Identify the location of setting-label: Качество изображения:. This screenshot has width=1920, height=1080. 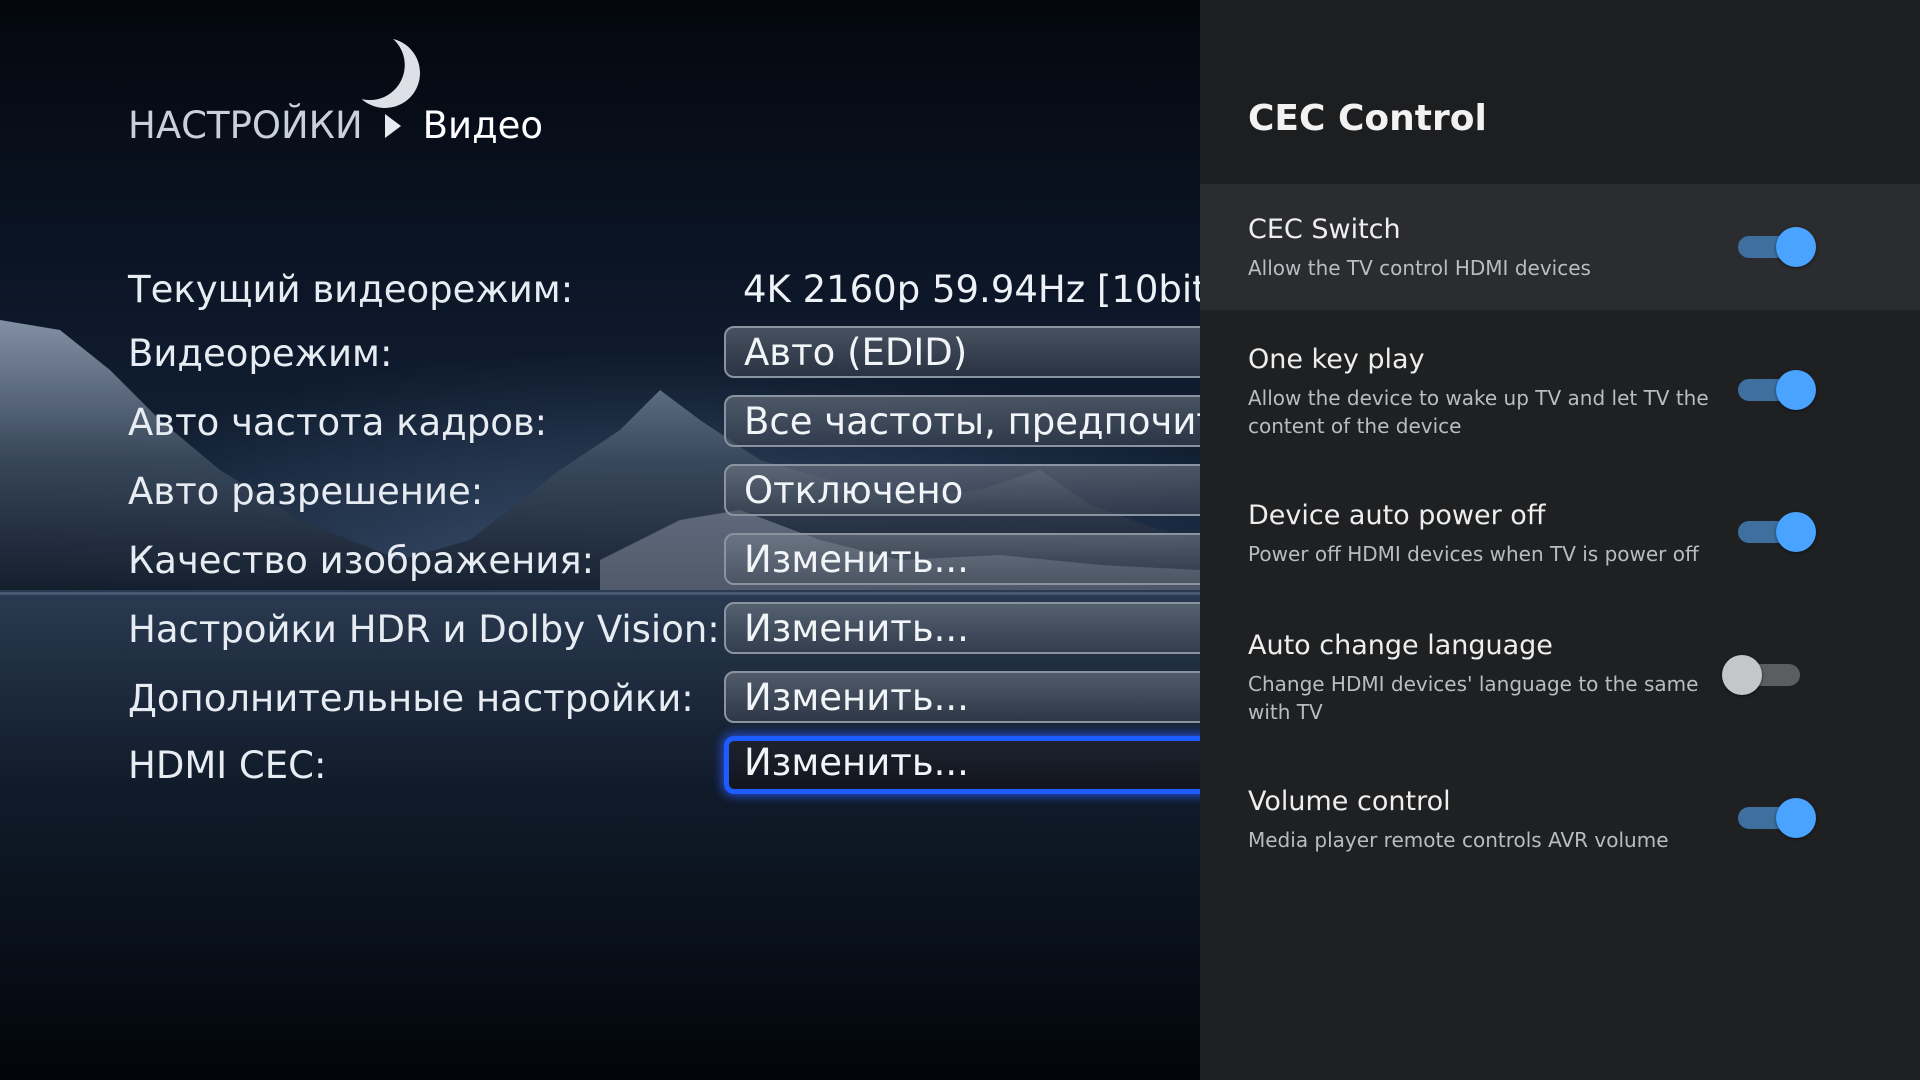
(361, 560).